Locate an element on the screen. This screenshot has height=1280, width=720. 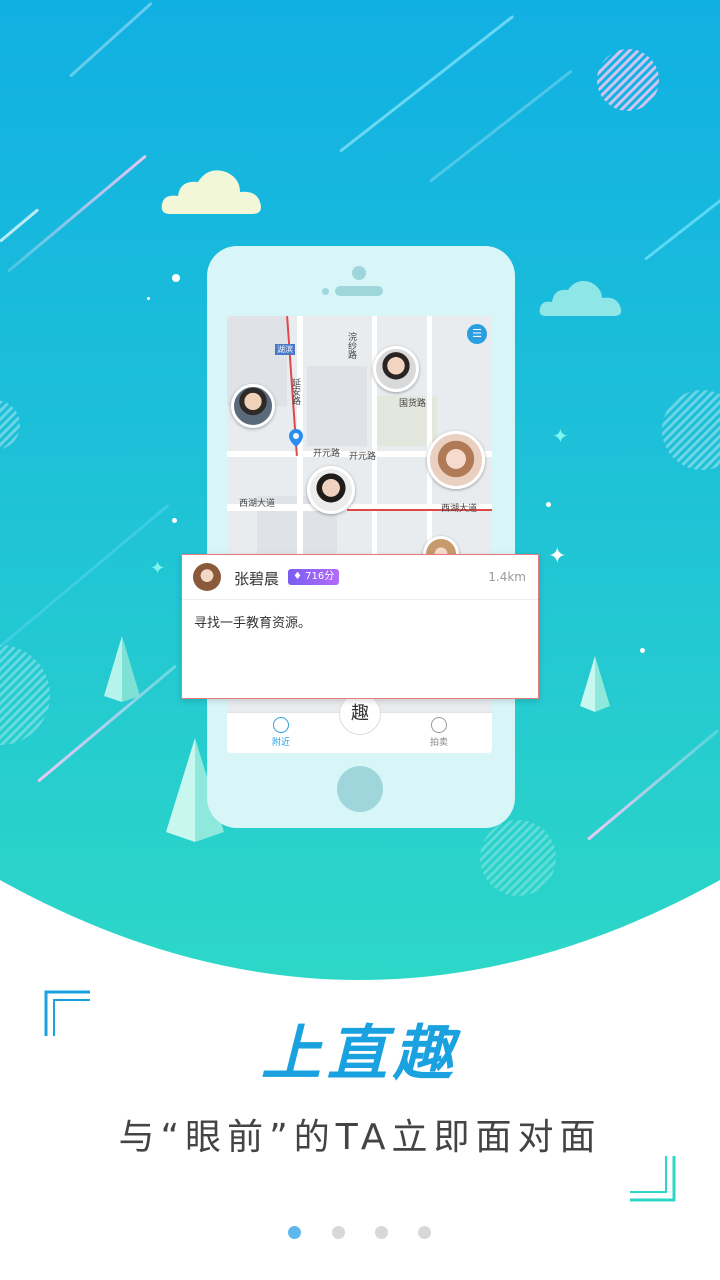
bottom-tabbar: 趣 附近 拍卖 is located at coordinates (359, 723).